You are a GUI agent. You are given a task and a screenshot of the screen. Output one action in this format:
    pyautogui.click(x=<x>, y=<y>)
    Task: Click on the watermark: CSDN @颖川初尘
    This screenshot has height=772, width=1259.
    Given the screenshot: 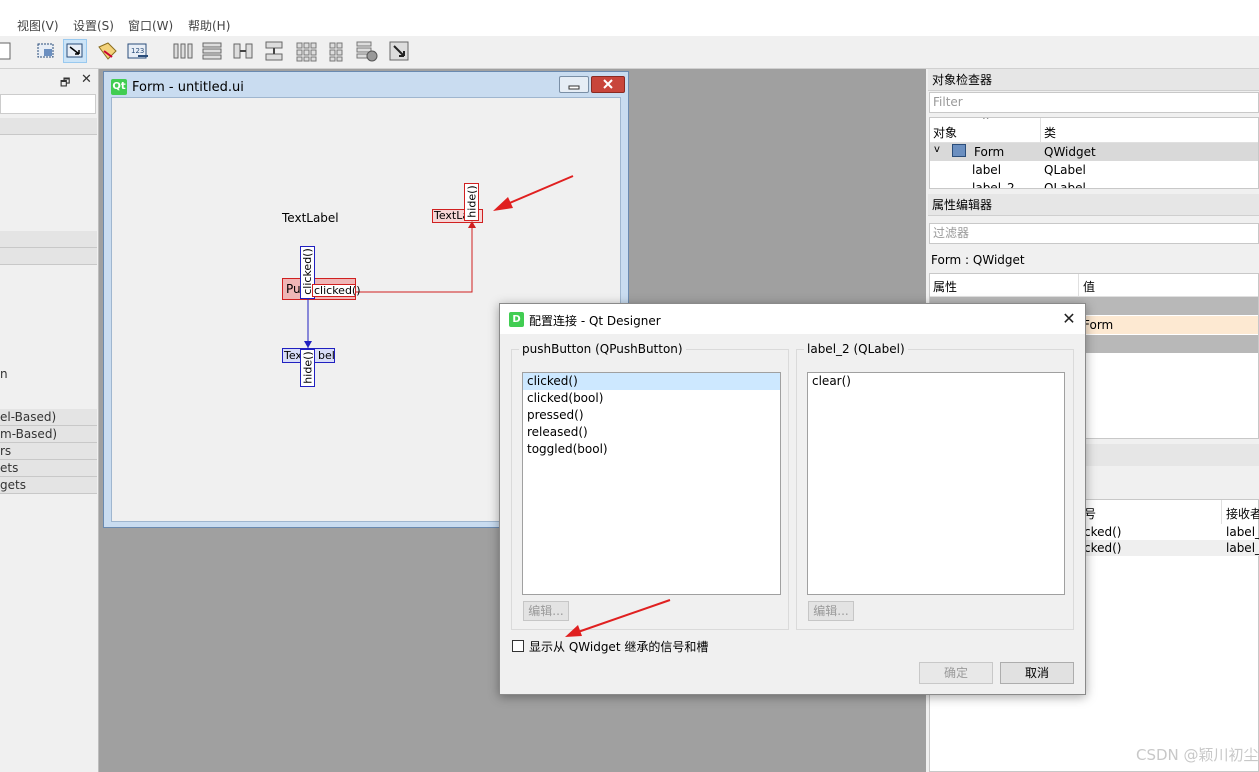 What is the action you would take?
    pyautogui.click(x=1197, y=755)
    